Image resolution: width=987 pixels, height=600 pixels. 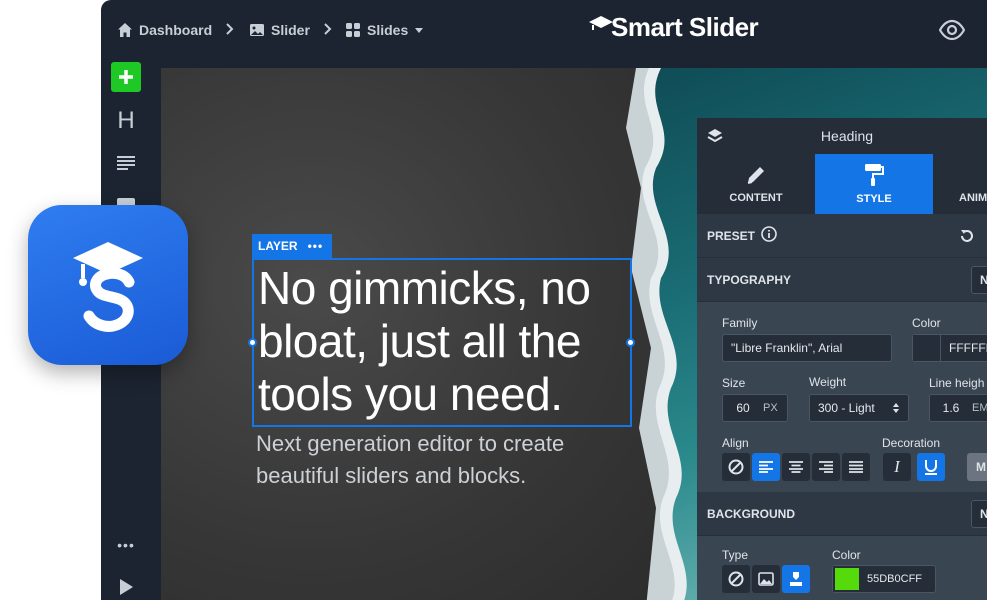 What do you see at coordinates (125, 30) in the screenshot?
I see `home-icon` at bounding box center [125, 30].